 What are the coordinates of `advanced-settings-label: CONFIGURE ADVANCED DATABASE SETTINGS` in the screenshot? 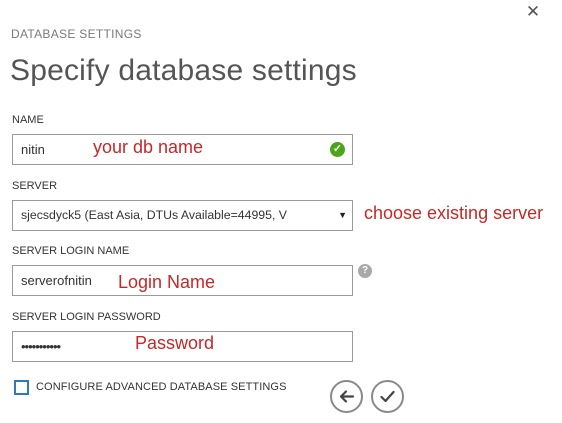 It's located at (161, 387).